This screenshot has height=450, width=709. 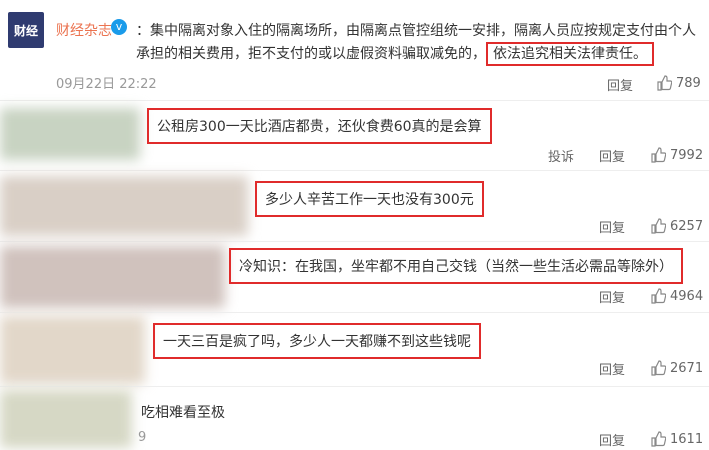 What do you see at coordinates (687, 368) in the screenshot?
I see `like-count: 2671` at bounding box center [687, 368].